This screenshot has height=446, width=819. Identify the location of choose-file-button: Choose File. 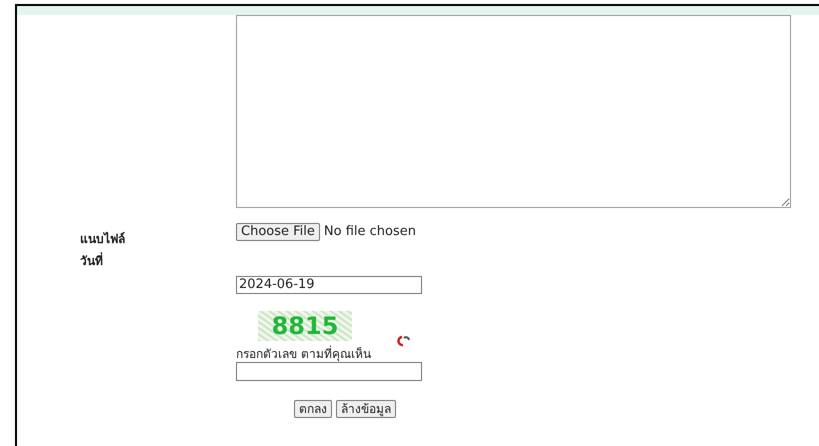
(278, 231).